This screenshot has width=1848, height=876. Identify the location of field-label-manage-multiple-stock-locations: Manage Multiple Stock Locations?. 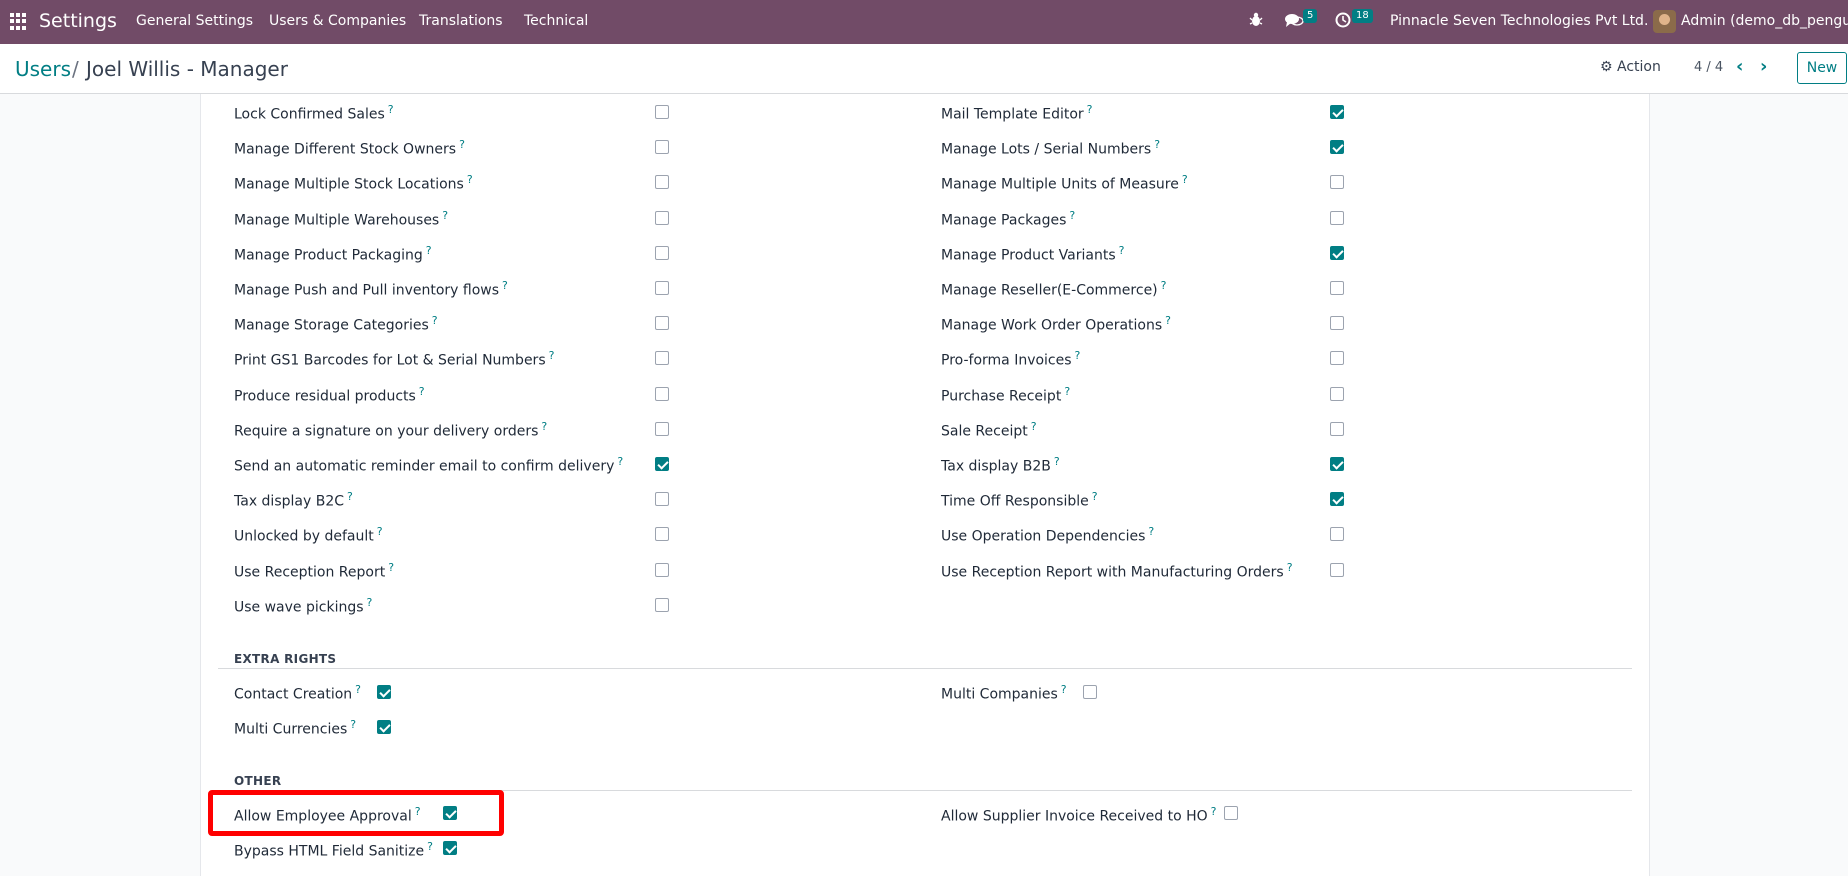
(353, 183).